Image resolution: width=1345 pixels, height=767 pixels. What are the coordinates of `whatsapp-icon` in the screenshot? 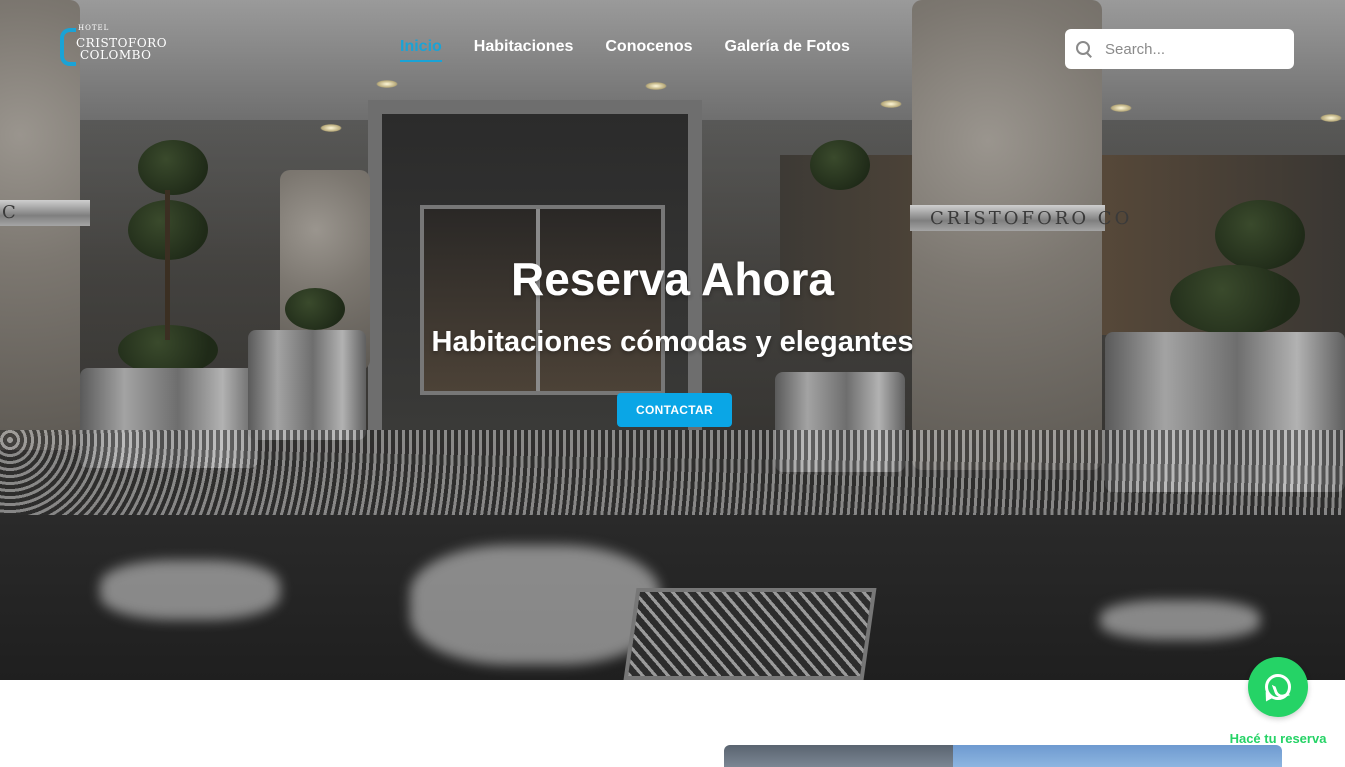 It's located at (1278, 687).